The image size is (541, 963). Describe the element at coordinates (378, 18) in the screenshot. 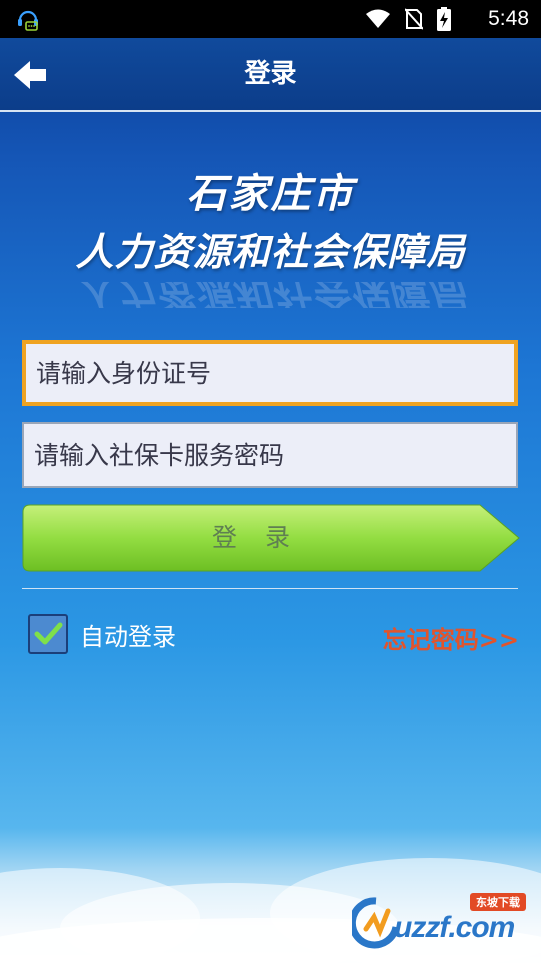

I see `wifi-icon` at that location.